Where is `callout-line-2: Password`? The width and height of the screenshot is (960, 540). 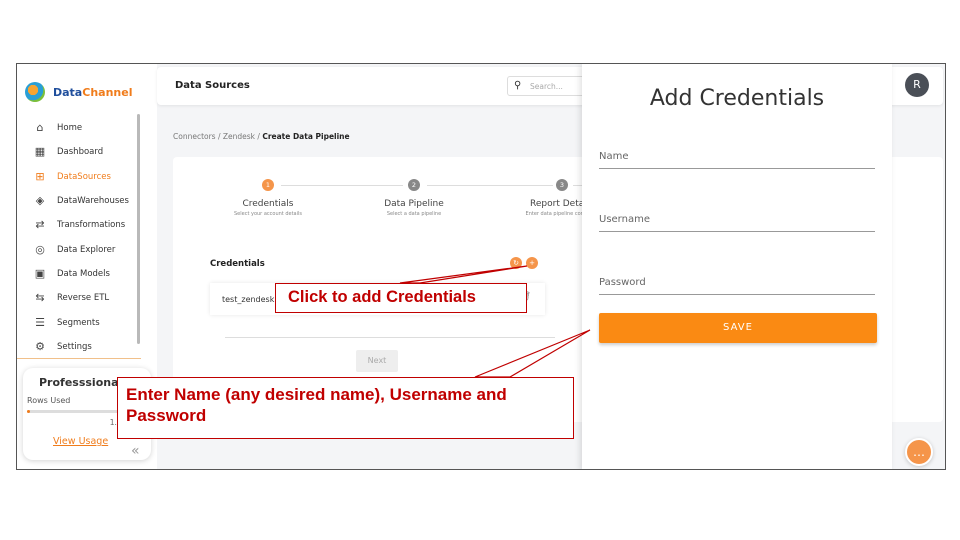
callout-line-2: Password is located at coordinates (166, 415).